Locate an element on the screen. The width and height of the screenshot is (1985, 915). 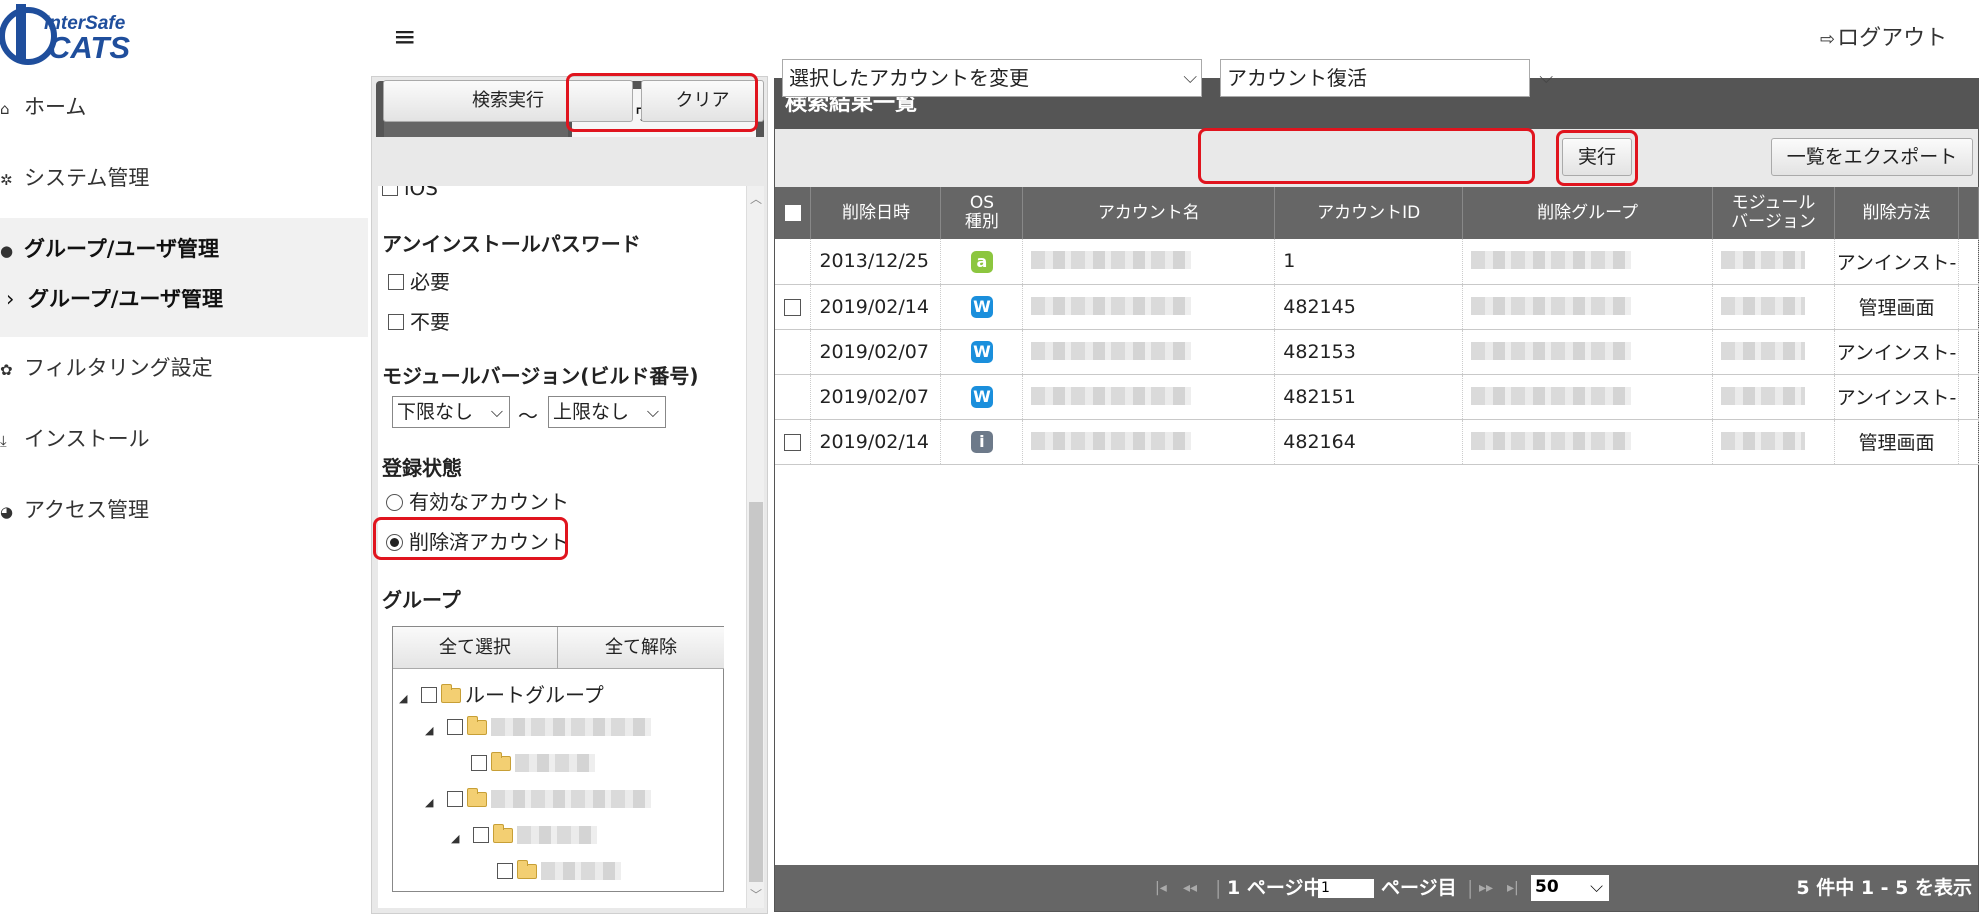
execute-button: 実行 is located at coordinates (1597, 157).